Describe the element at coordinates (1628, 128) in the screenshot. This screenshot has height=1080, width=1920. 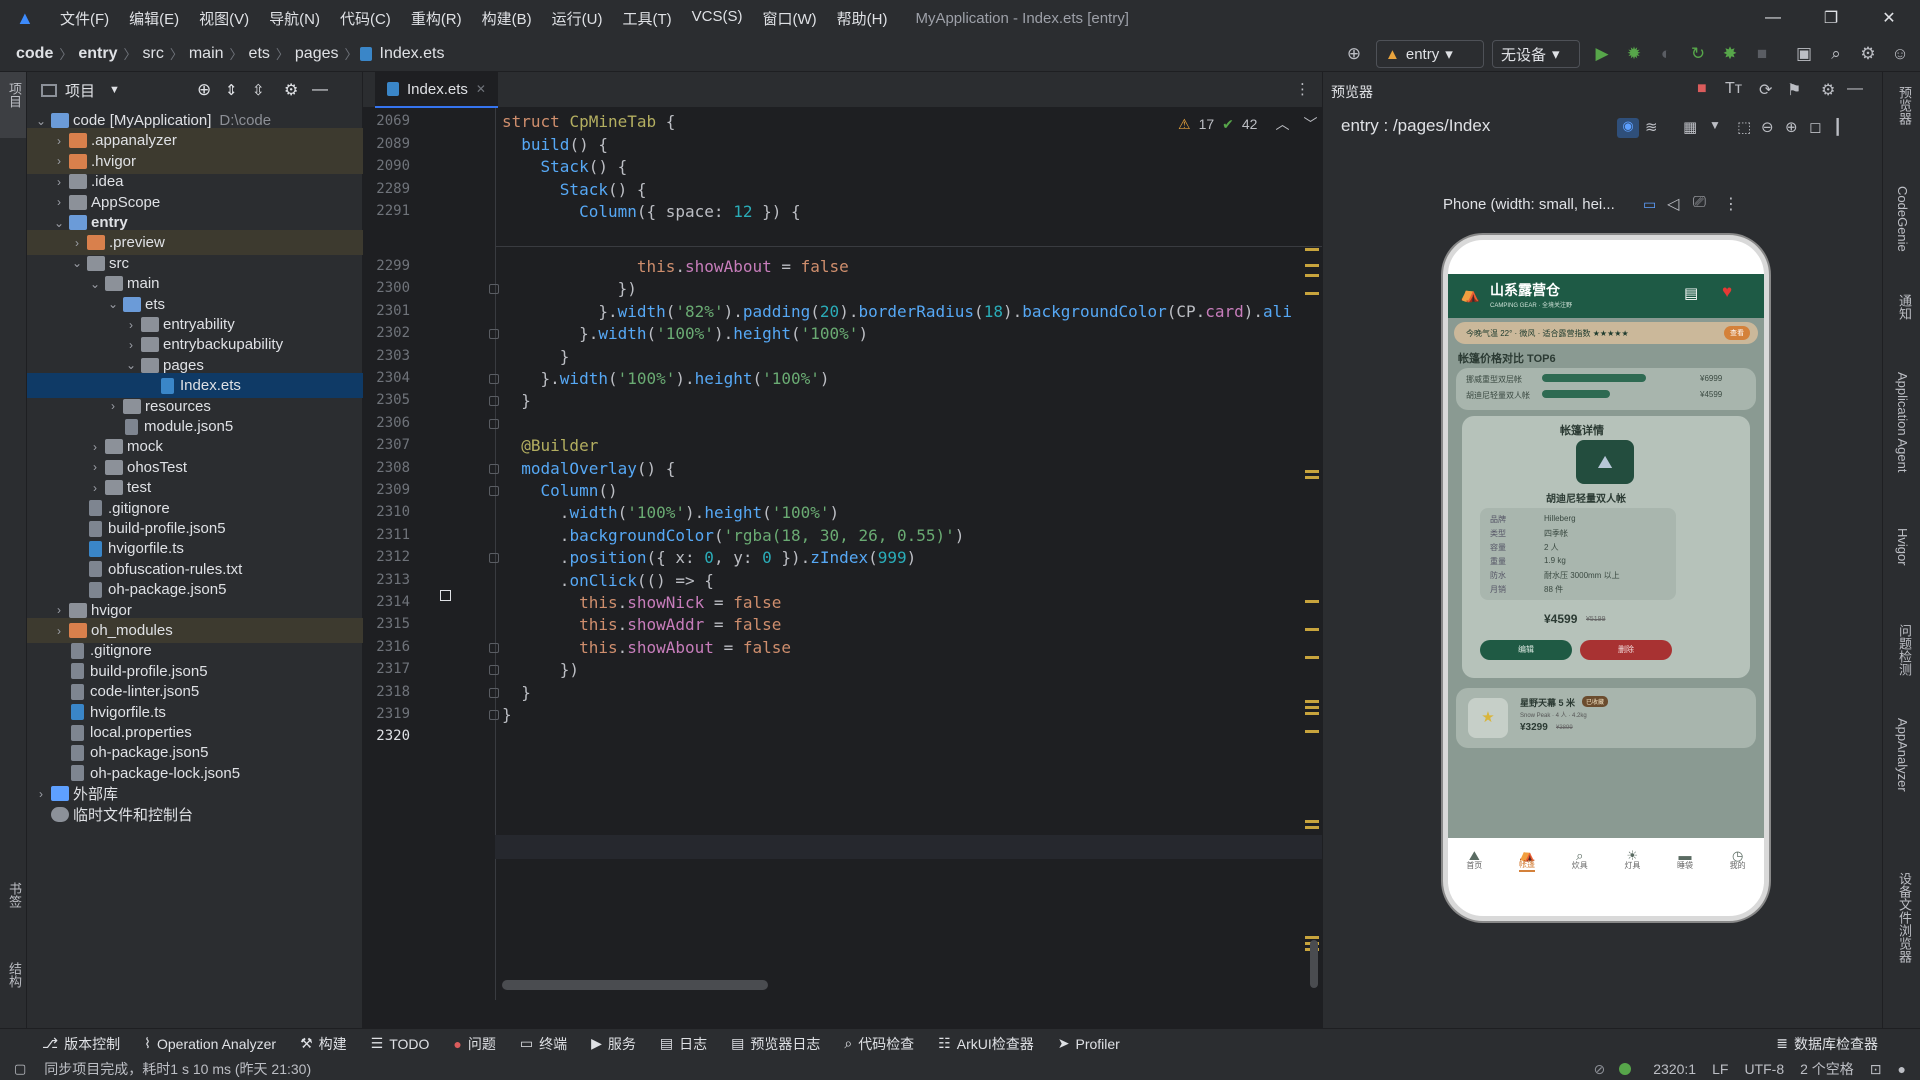
I see `inspect-icon: ◉` at that location.